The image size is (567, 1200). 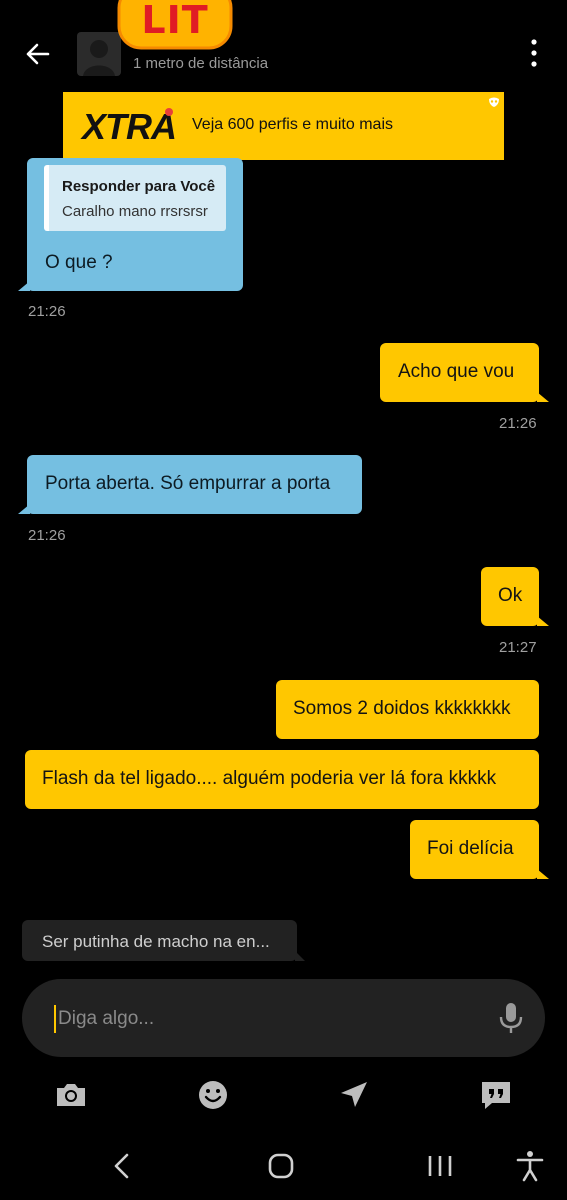 I want to click on accessibility-icon, so click(x=530, y=1166).